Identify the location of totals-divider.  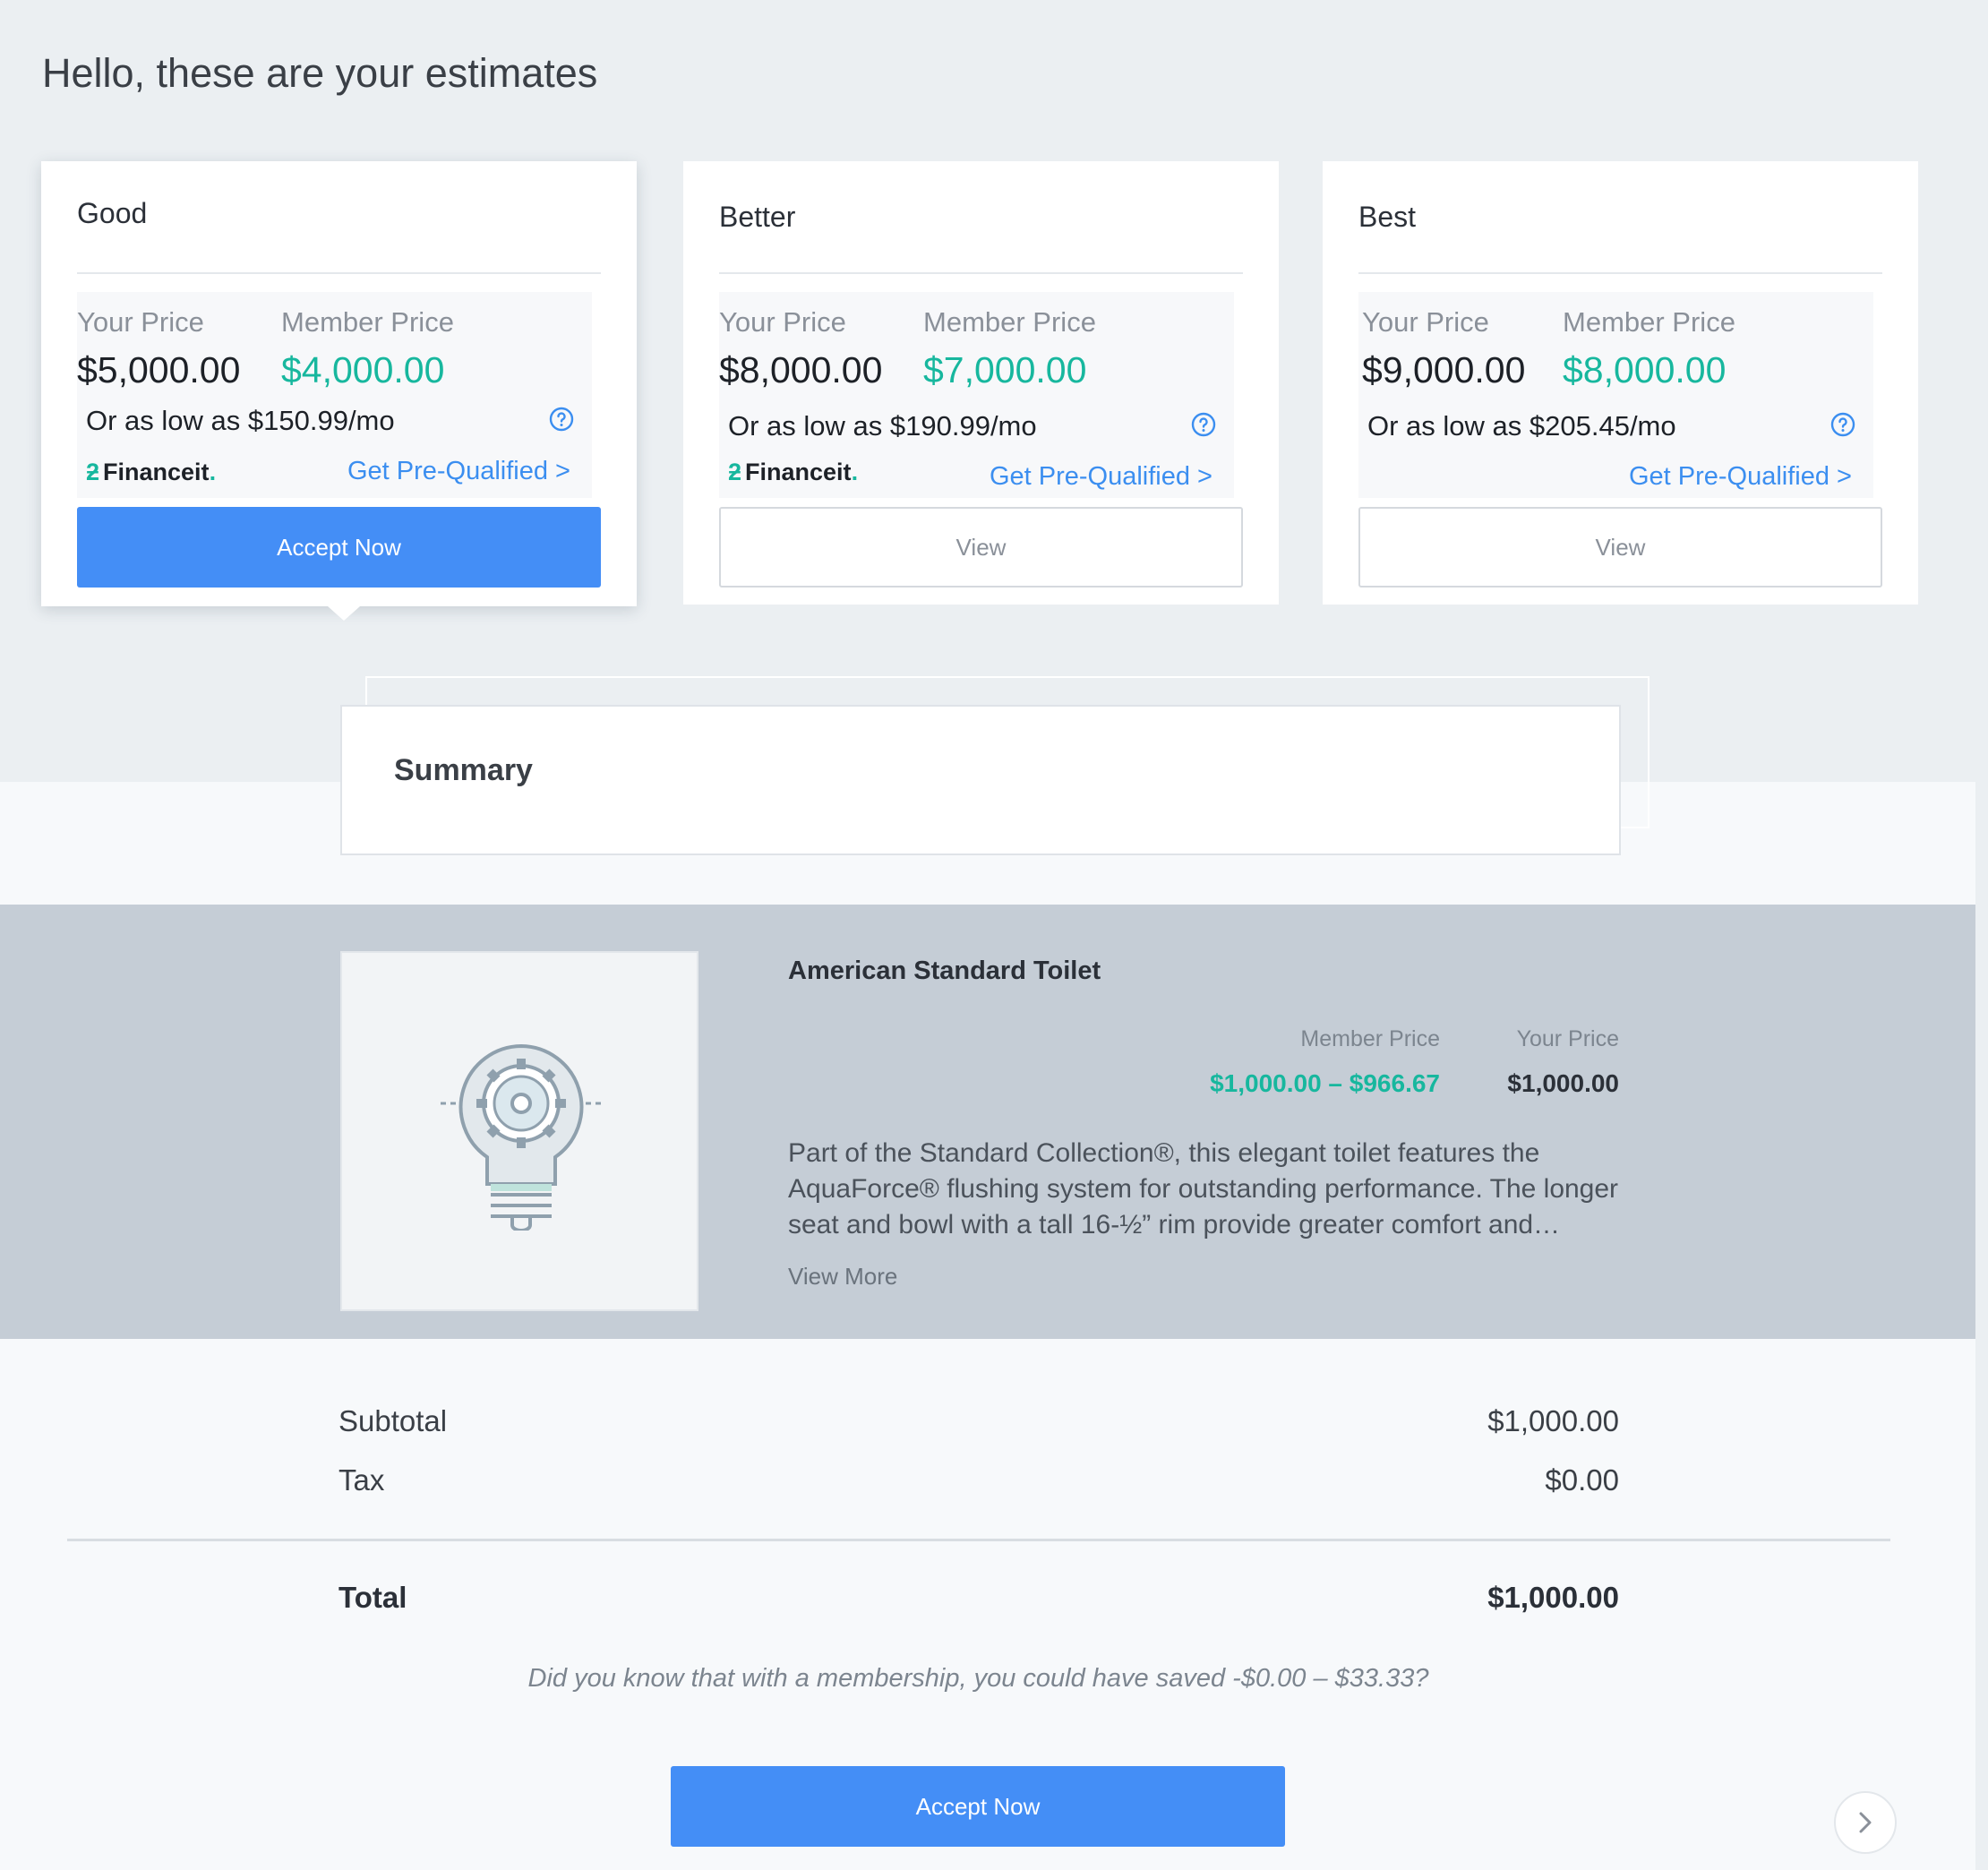
(978, 1540).